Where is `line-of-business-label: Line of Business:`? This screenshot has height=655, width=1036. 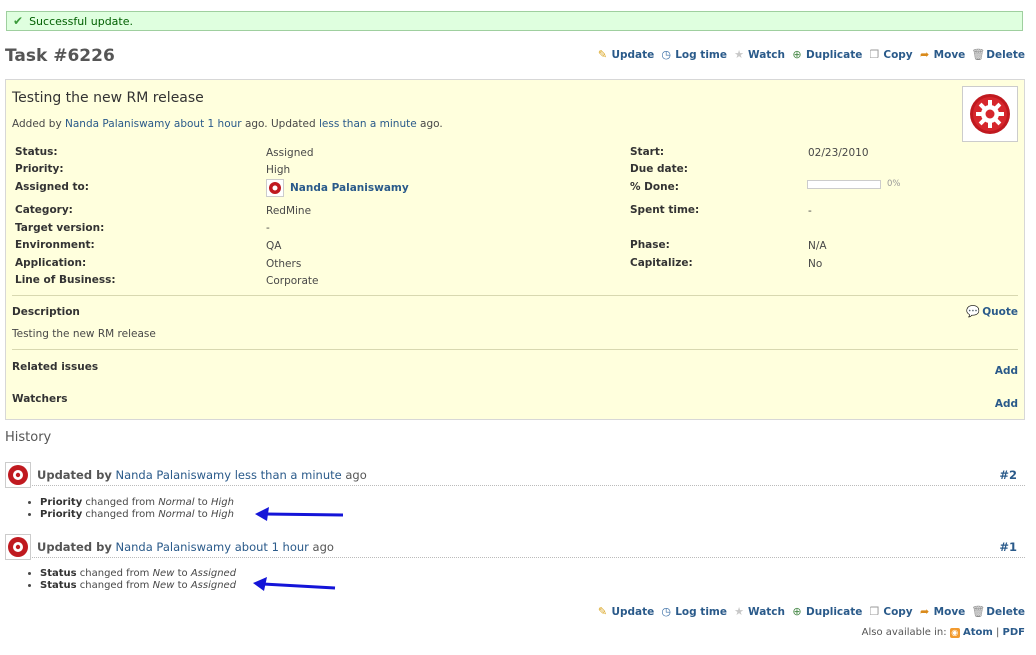
line-of-business-label: Line of Business: is located at coordinates (65, 280).